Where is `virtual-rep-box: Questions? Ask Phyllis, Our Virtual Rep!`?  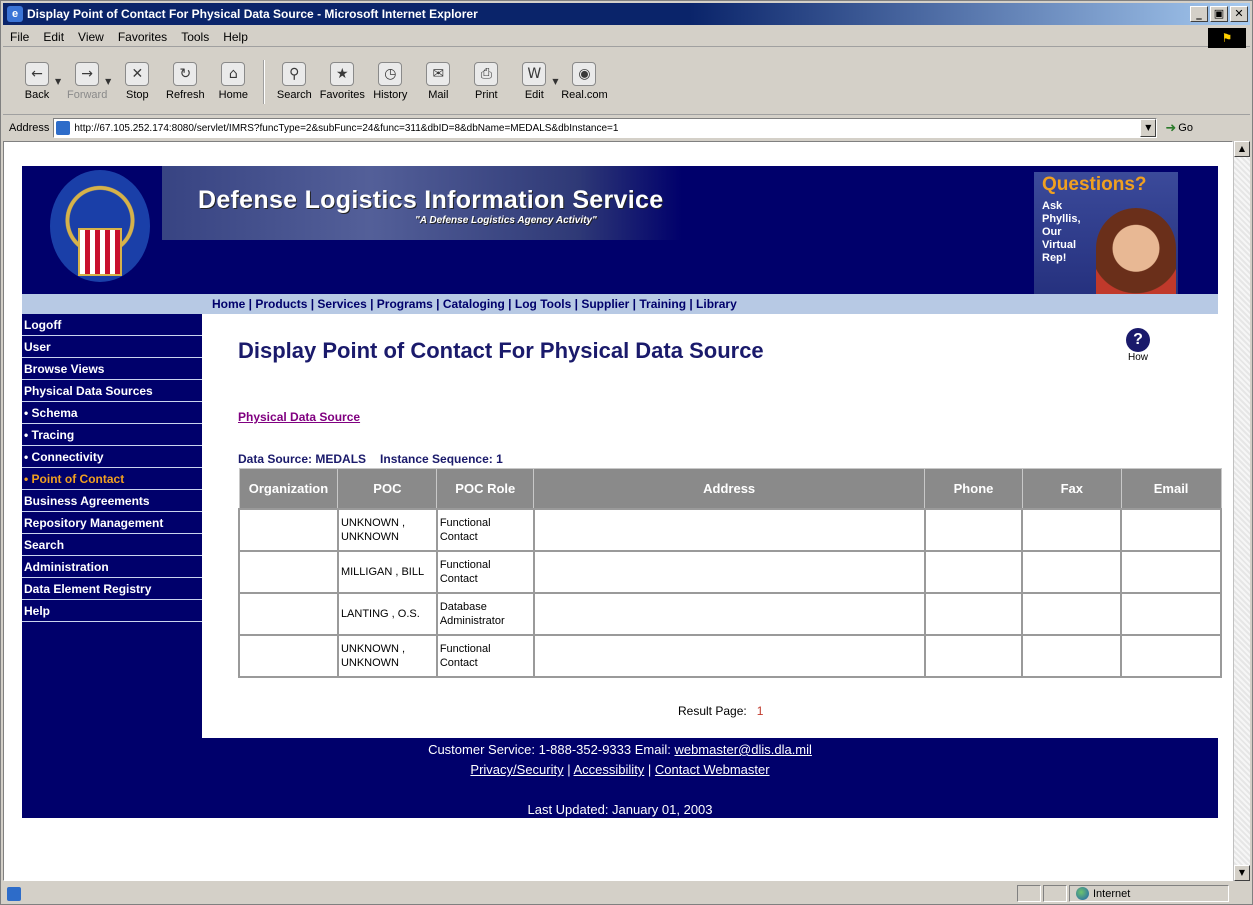
virtual-rep-box: Questions? Ask Phyllis, Our Virtual Rep! is located at coordinates (1106, 243).